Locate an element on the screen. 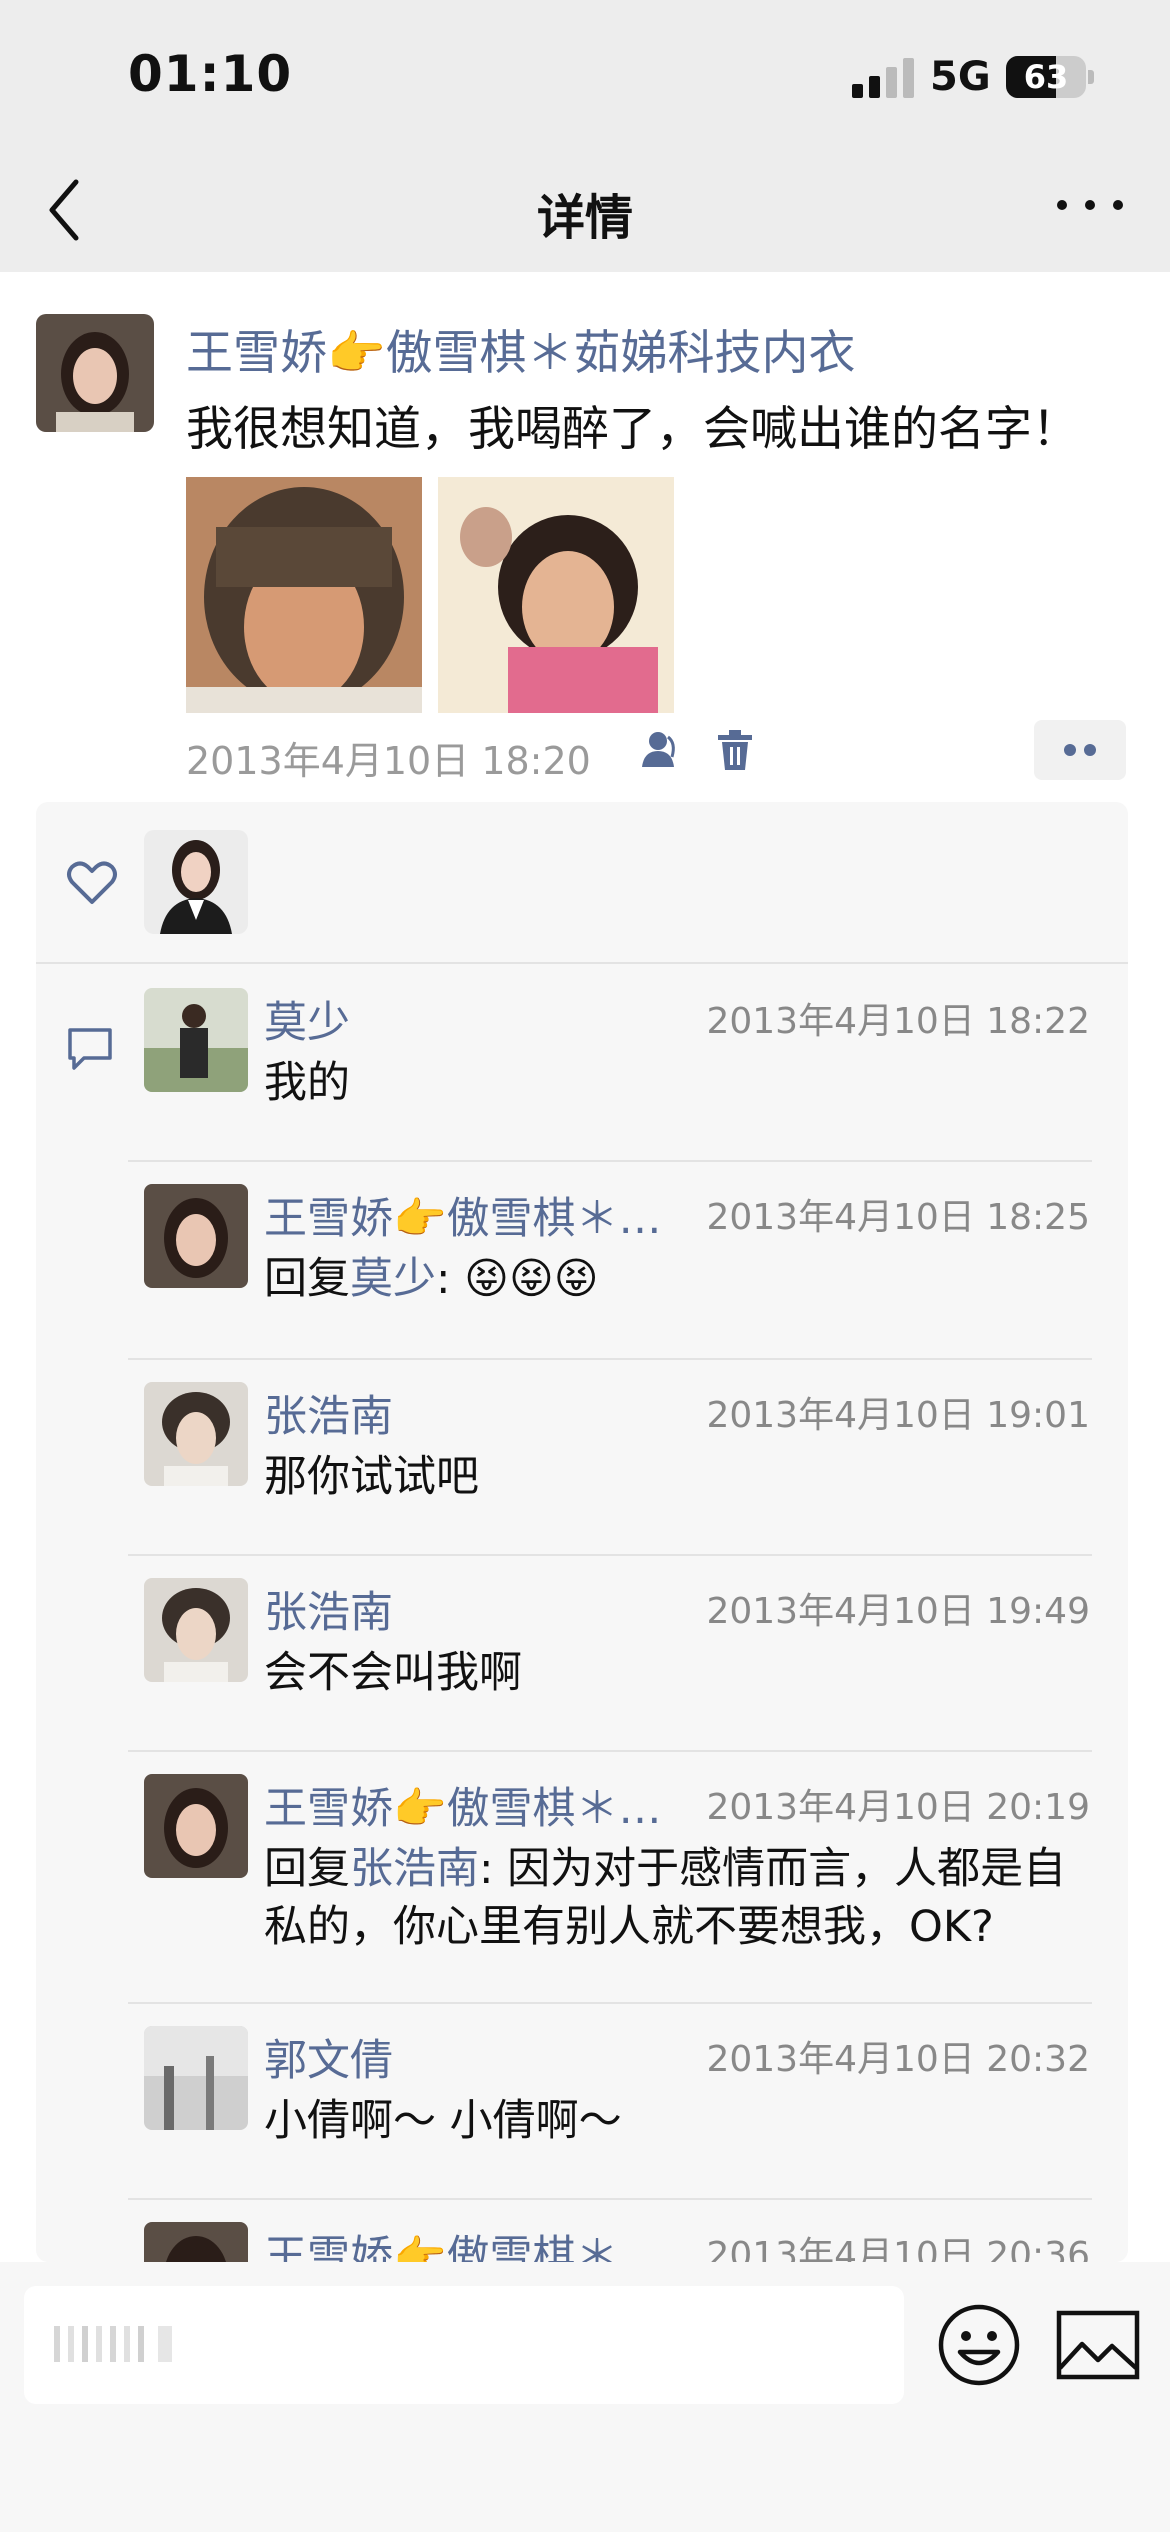 The width and height of the screenshot is (1170, 2532). comment-time: 2013年4月10日 20:32 is located at coordinates (898, 2059).